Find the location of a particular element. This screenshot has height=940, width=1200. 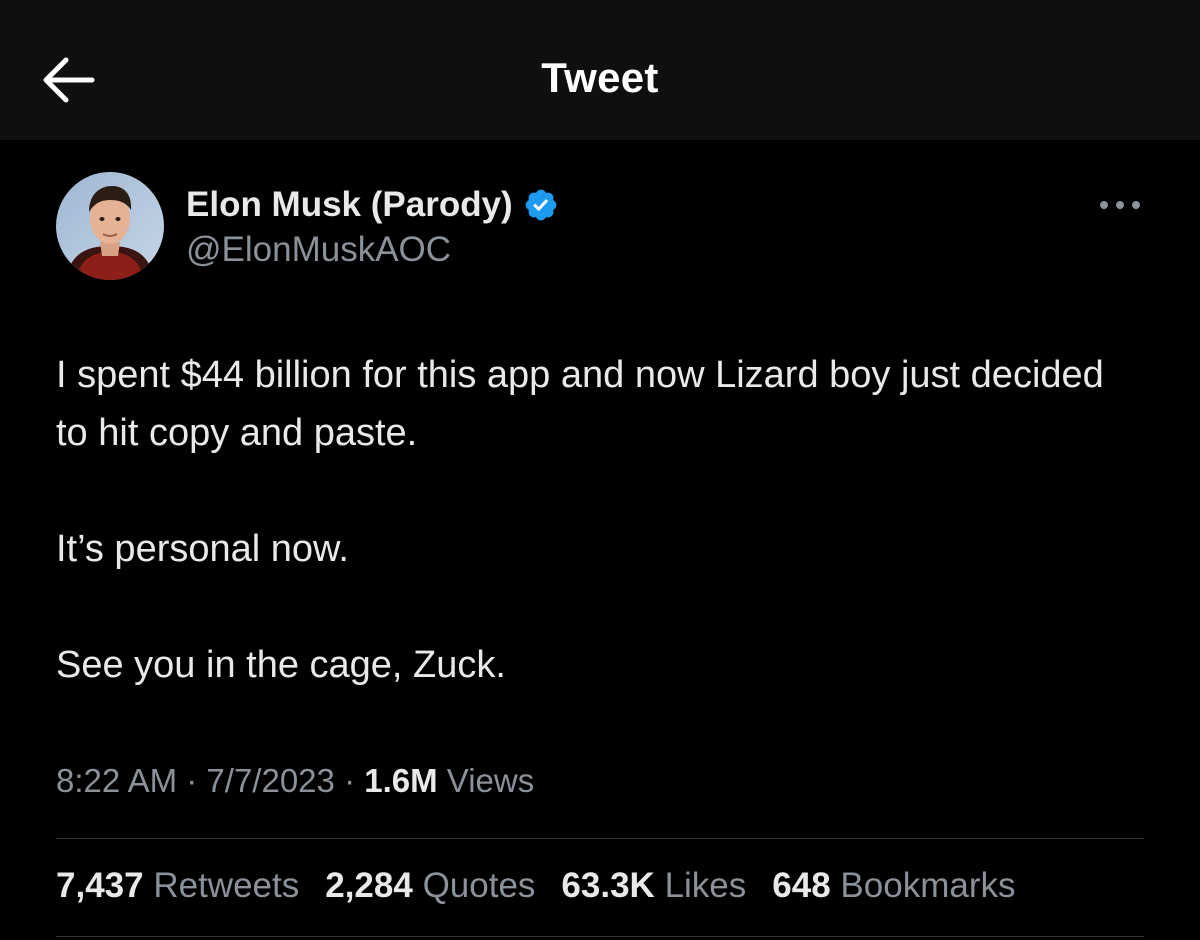

stat-label: Quotes is located at coordinates (479, 885).